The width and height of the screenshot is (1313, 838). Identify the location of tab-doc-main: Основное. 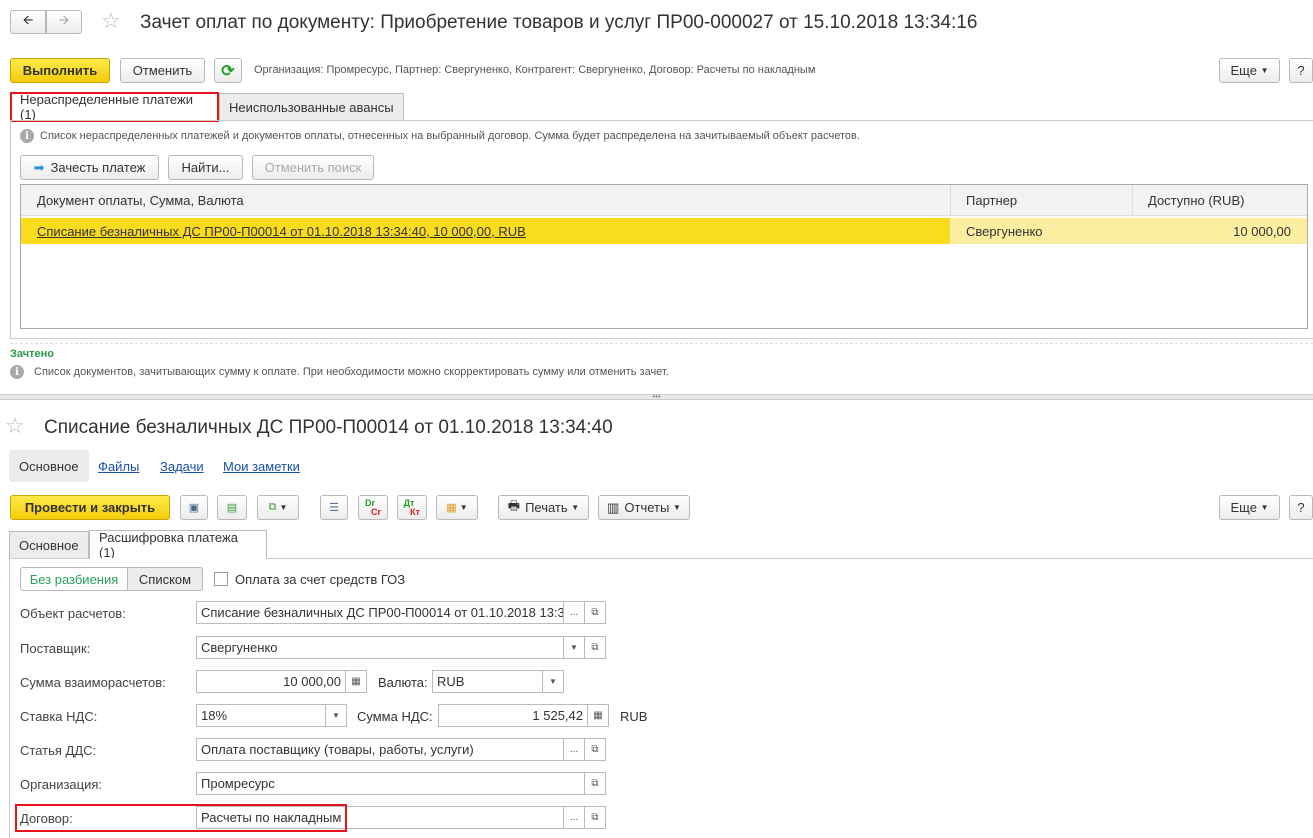
(49, 545).